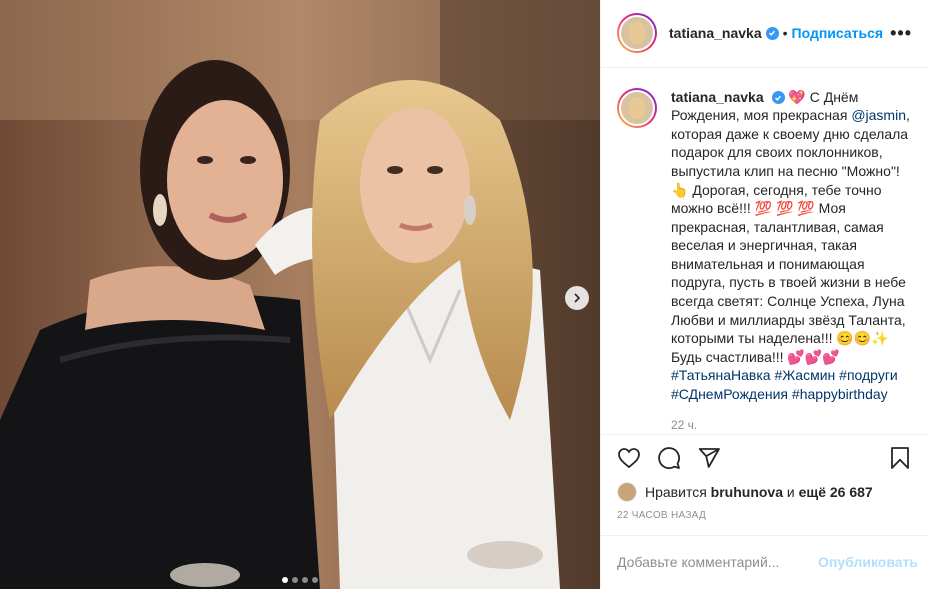 This screenshot has width=928, height=589. I want to click on likes-summary: Нравится bruhunova и ещё 26 687, so click(764, 492).